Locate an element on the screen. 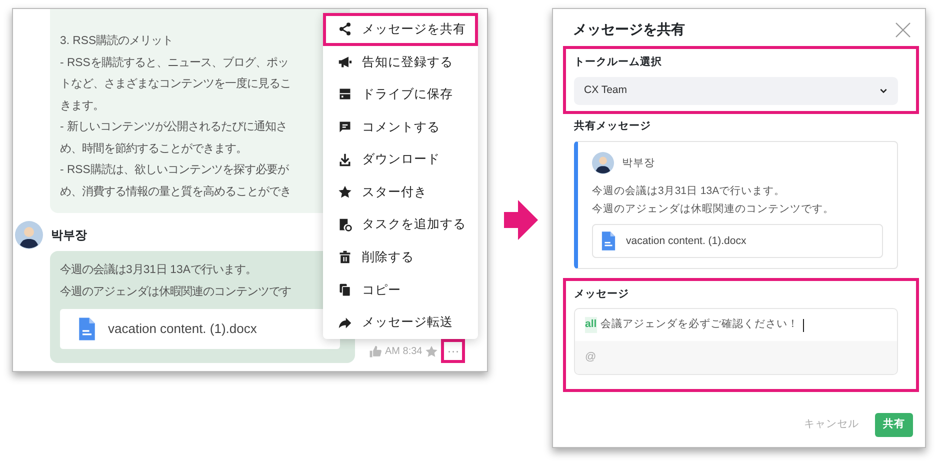 The image size is (937, 471). chevron-down-icon is located at coordinates (883, 91).